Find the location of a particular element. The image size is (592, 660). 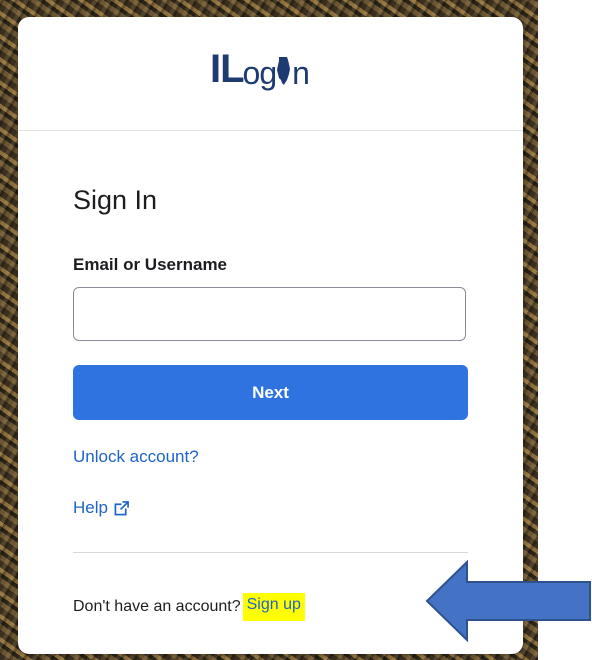

unlock-account-link: Unlock account? is located at coordinates (136, 457).